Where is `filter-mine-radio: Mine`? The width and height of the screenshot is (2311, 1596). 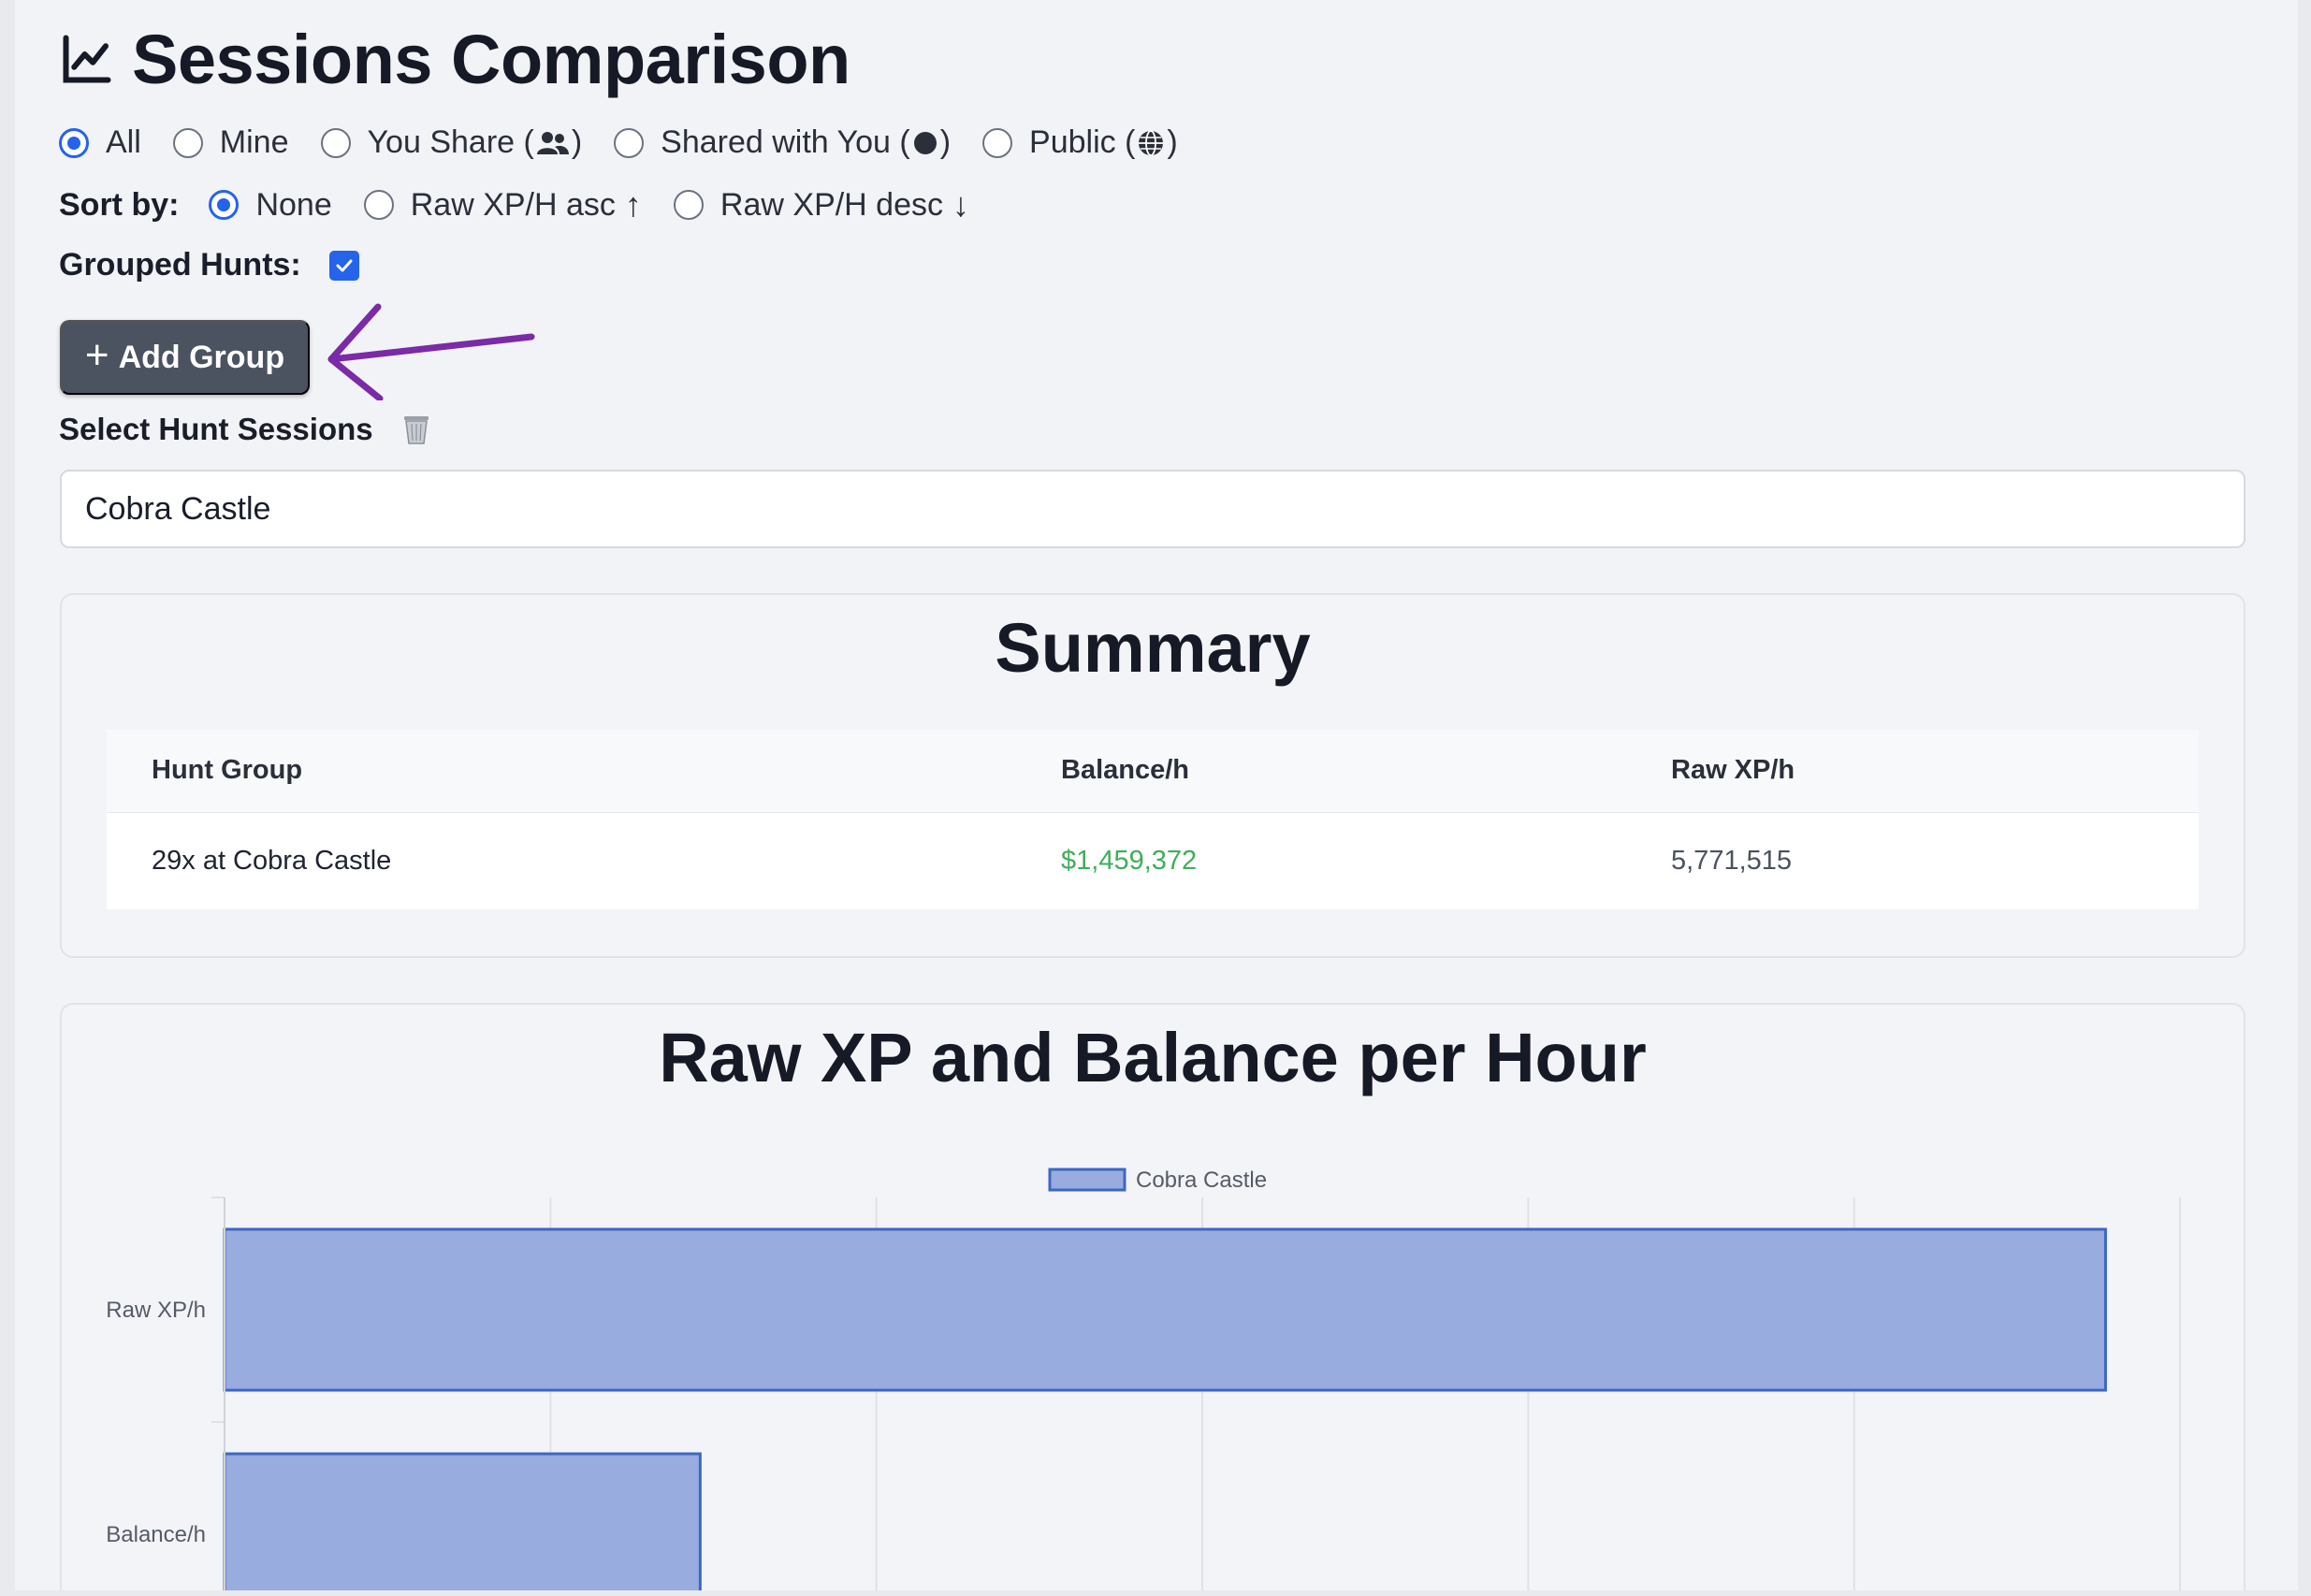 filter-mine-radio: Mine is located at coordinates (231, 142).